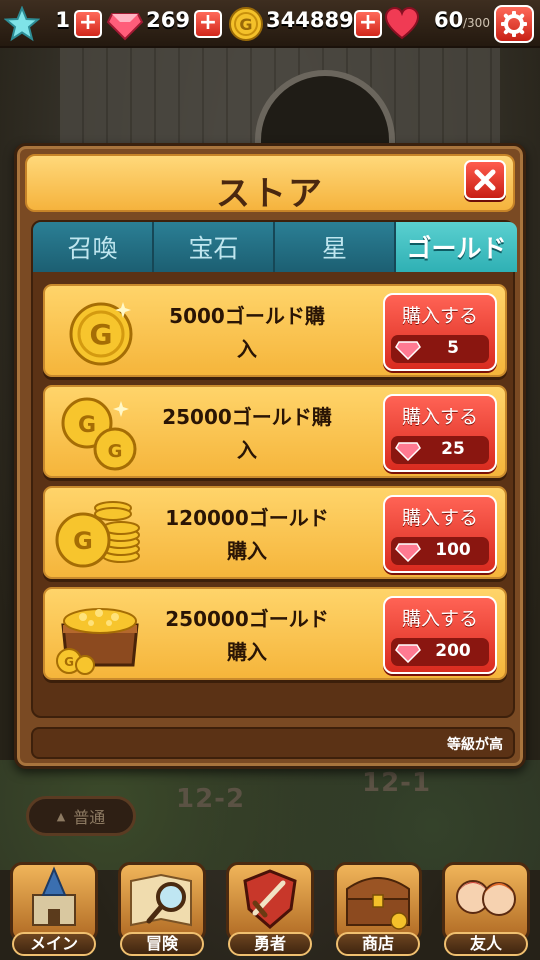 This screenshot has height=960, width=540. Describe the element at coordinates (247, 636) in the screenshot. I see `item-name: 250000ゴールド 購入` at that location.